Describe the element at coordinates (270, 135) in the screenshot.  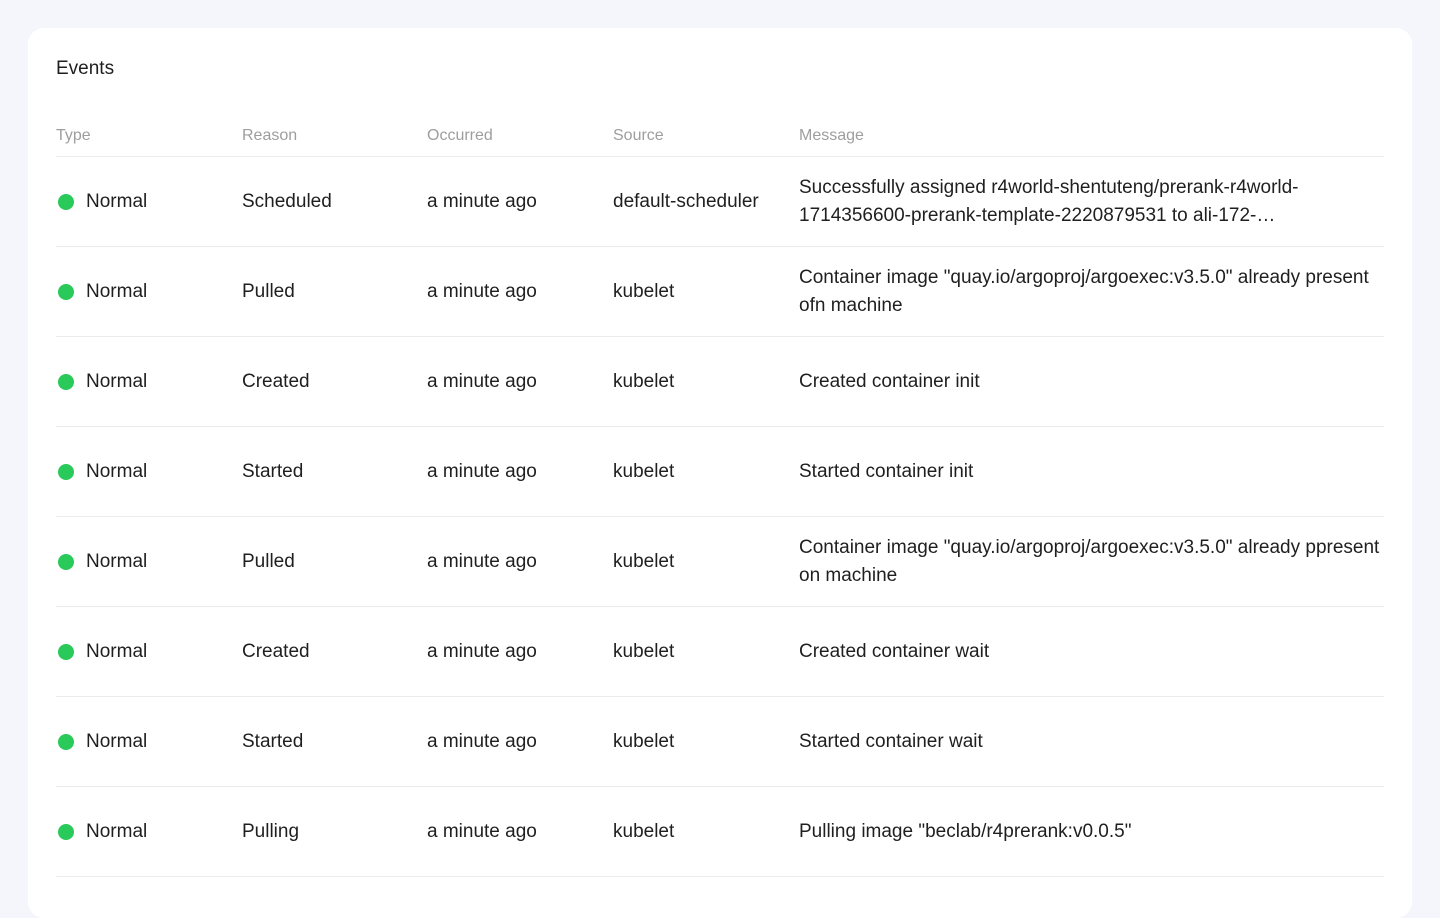
I see `column-header-reason: Reason` at that location.